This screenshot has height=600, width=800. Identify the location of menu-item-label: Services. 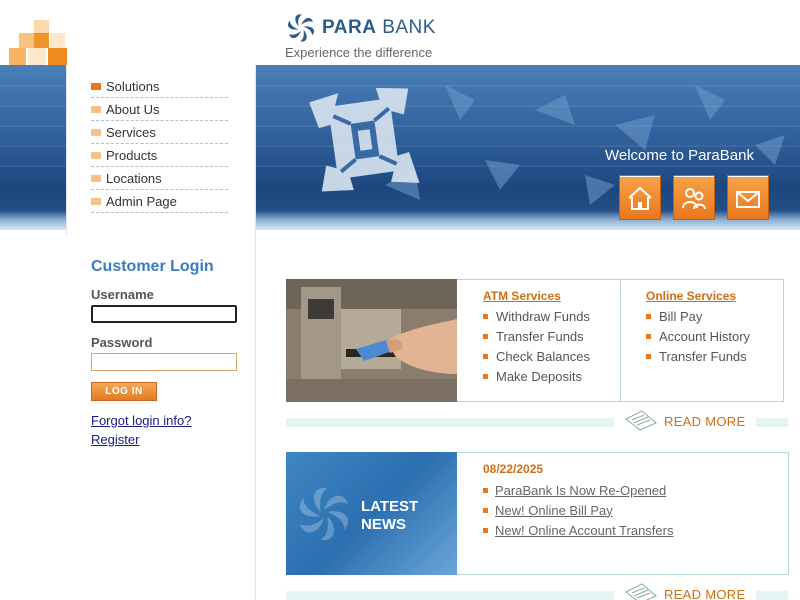
(131, 132).